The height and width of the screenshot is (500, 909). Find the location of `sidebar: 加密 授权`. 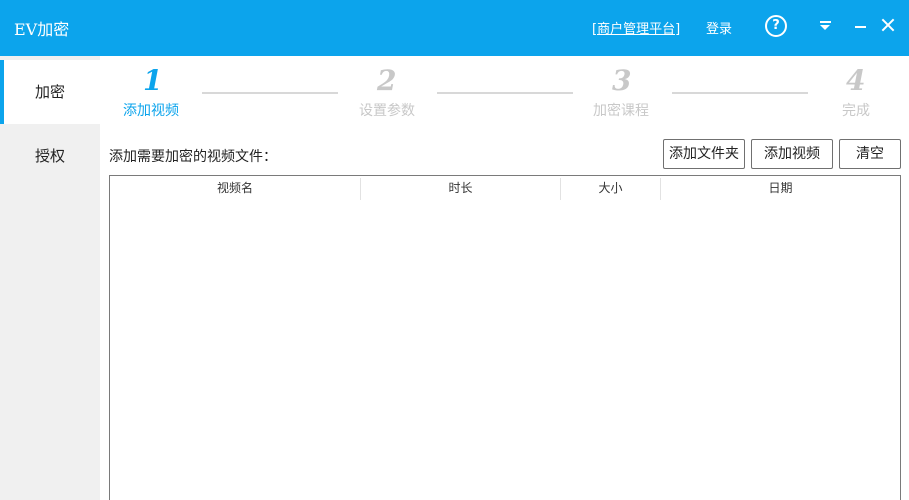

sidebar: 加密 授权 is located at coordinates (50, 278).